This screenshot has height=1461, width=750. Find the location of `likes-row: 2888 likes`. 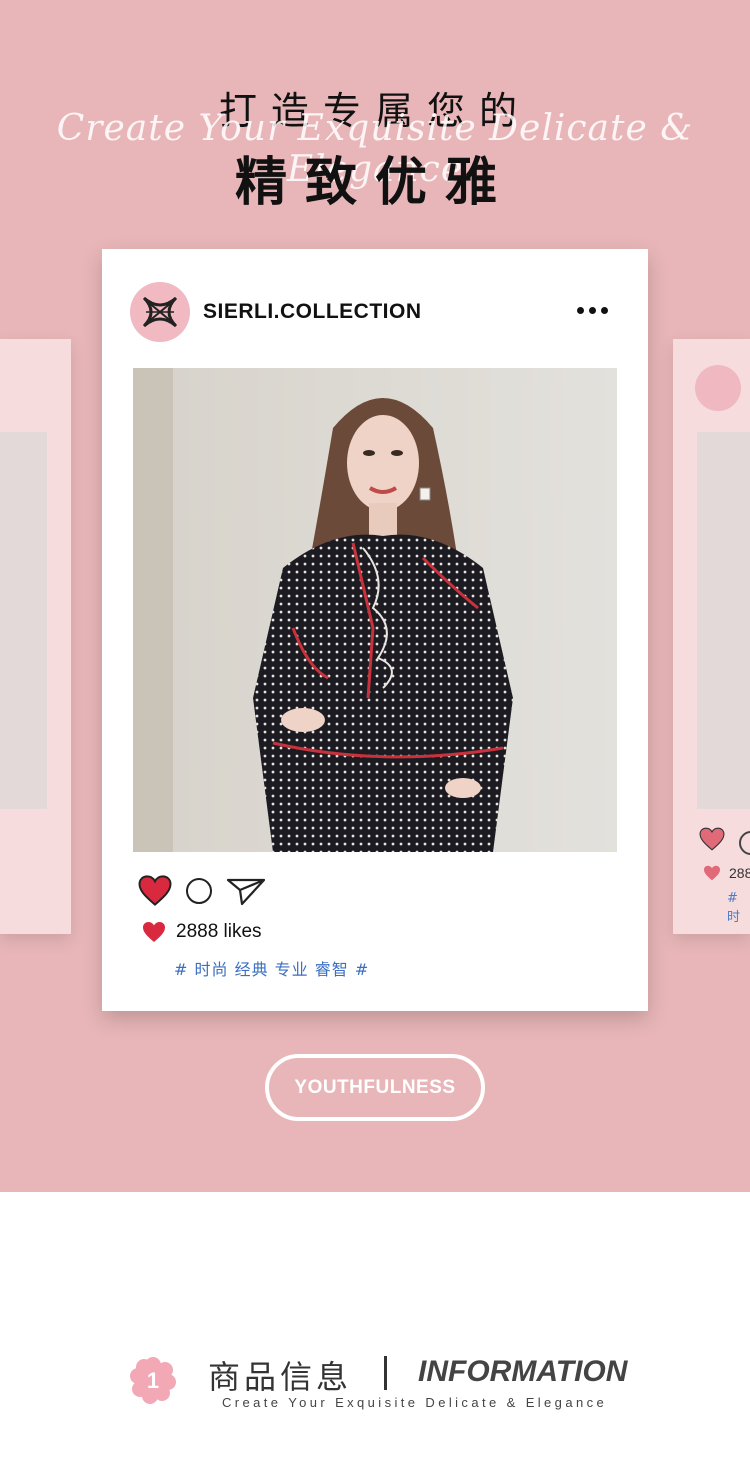

likes-row: 2888 likes is located at coordinates (202, 932).